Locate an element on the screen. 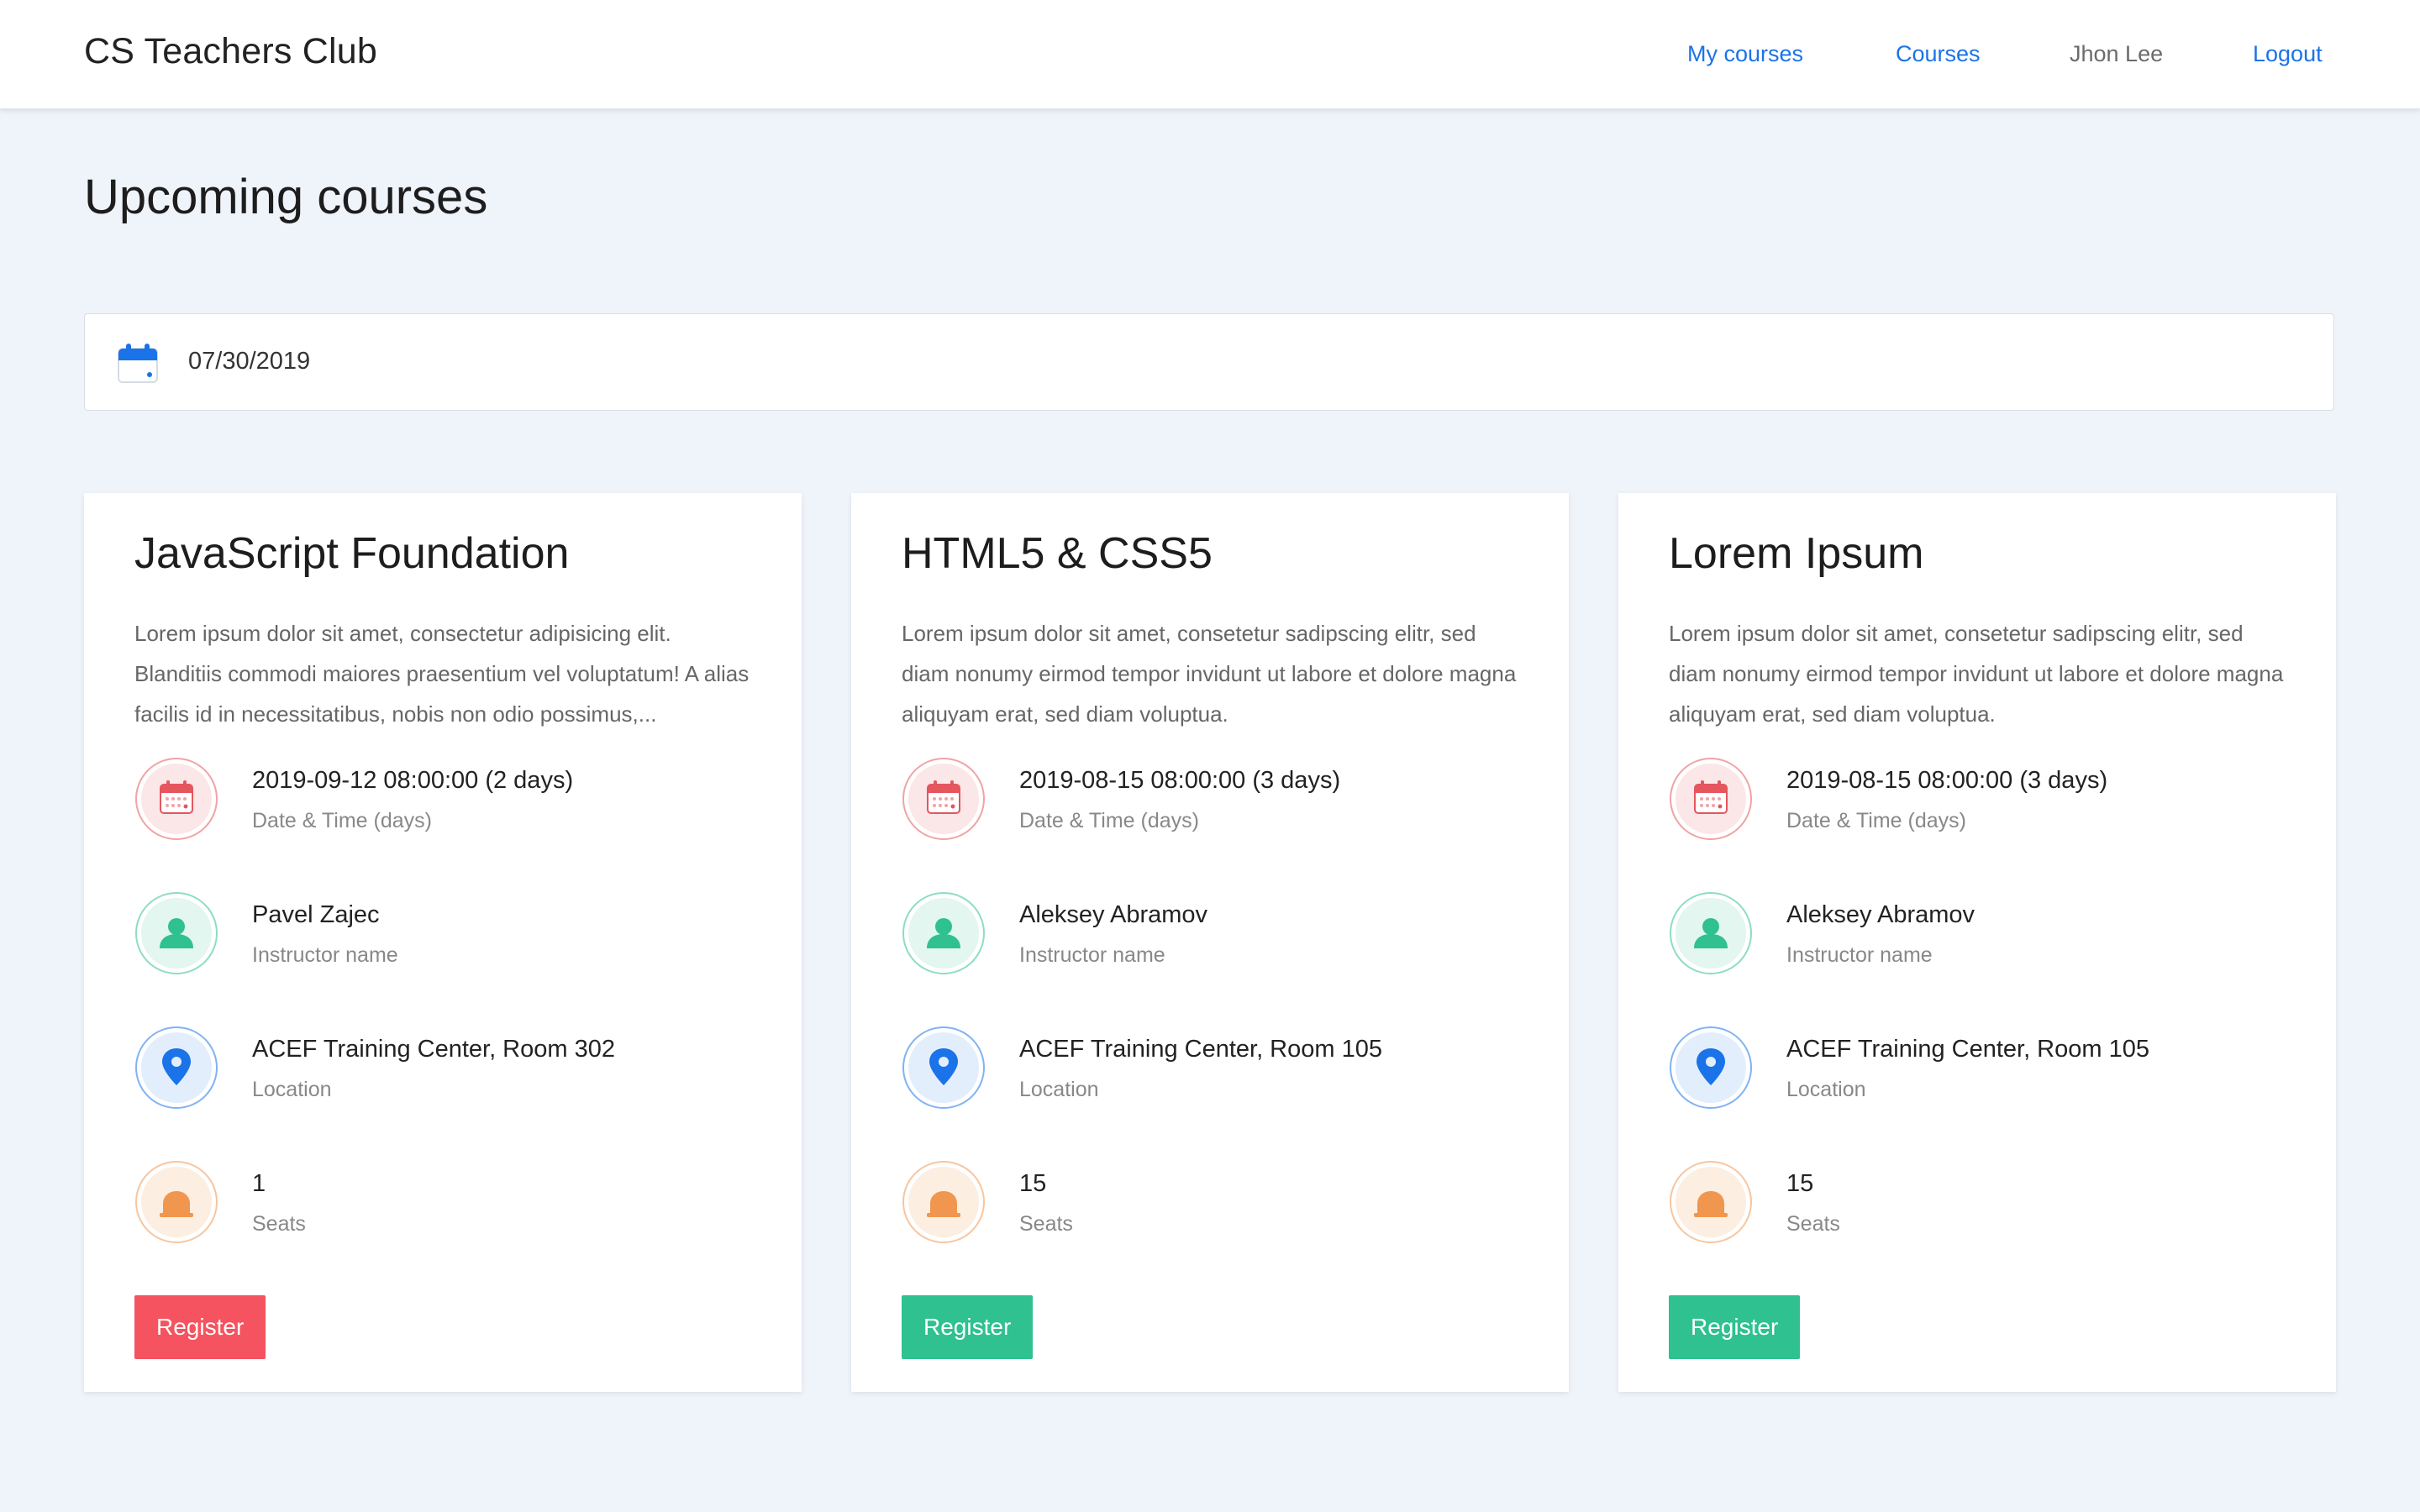 The height and width of the screenshot is (1512, 2420). brand-title: CS Teachers Club is located at coordinates (231, 51).